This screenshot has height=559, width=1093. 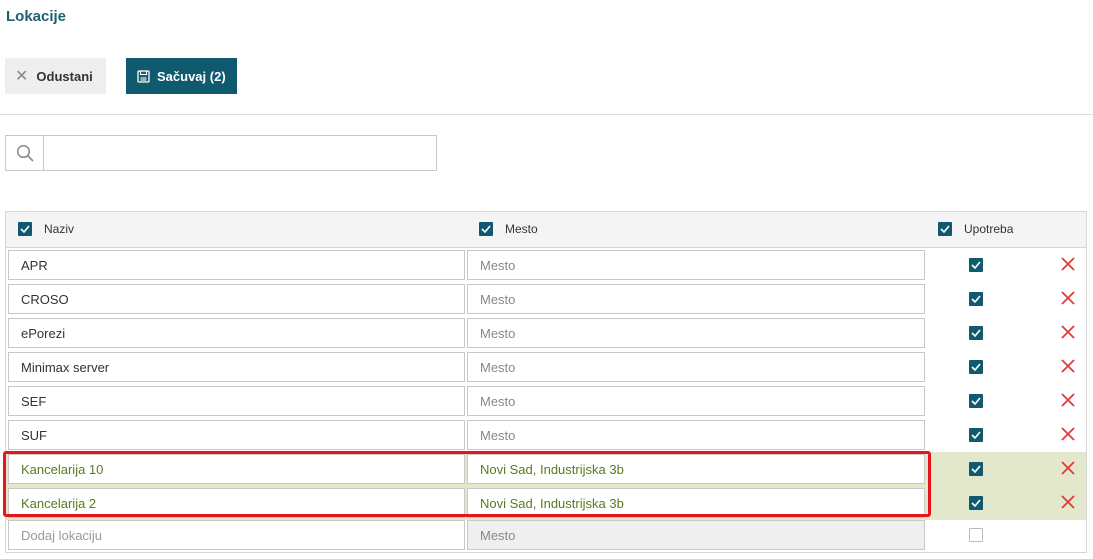 I want to click on floppy-disk-icon, so click(x=143, y=76).